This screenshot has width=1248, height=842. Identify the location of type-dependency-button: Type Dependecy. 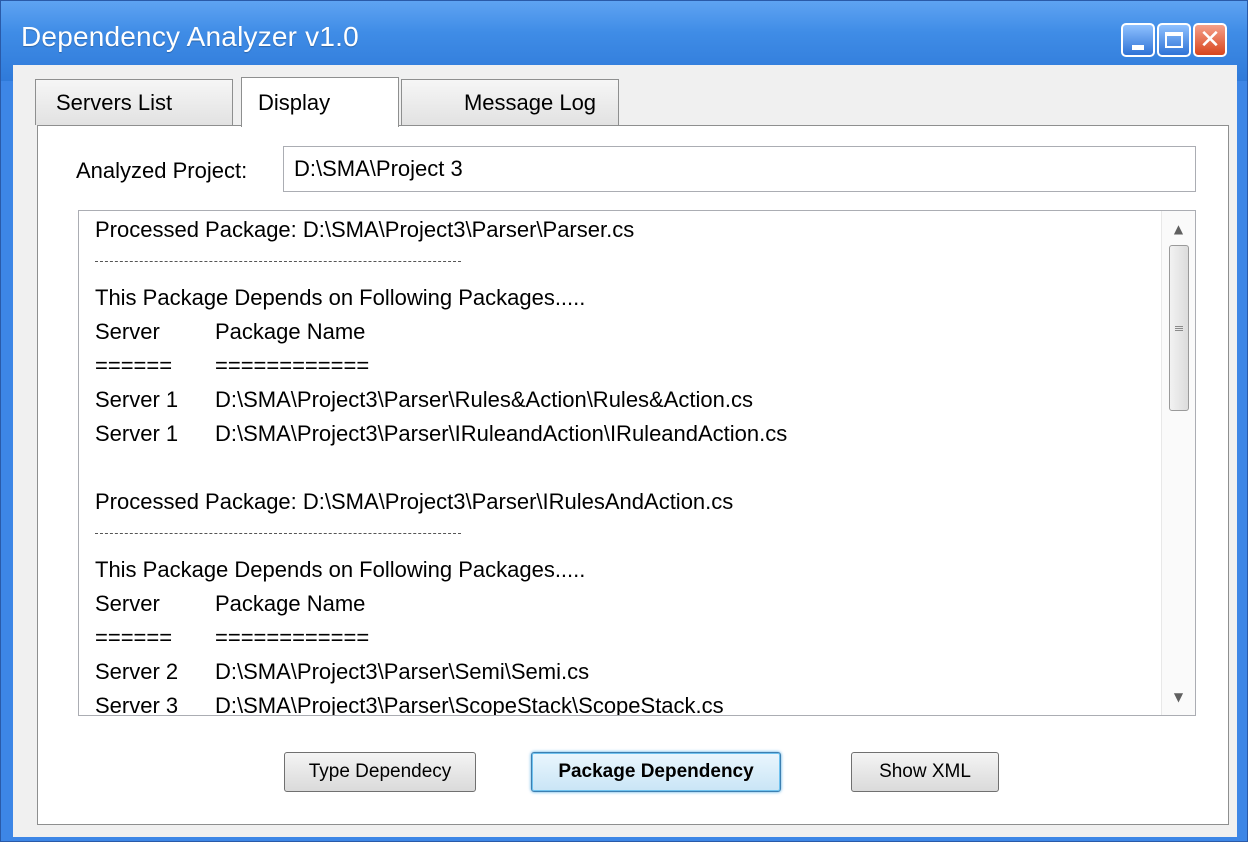
(380, 772).